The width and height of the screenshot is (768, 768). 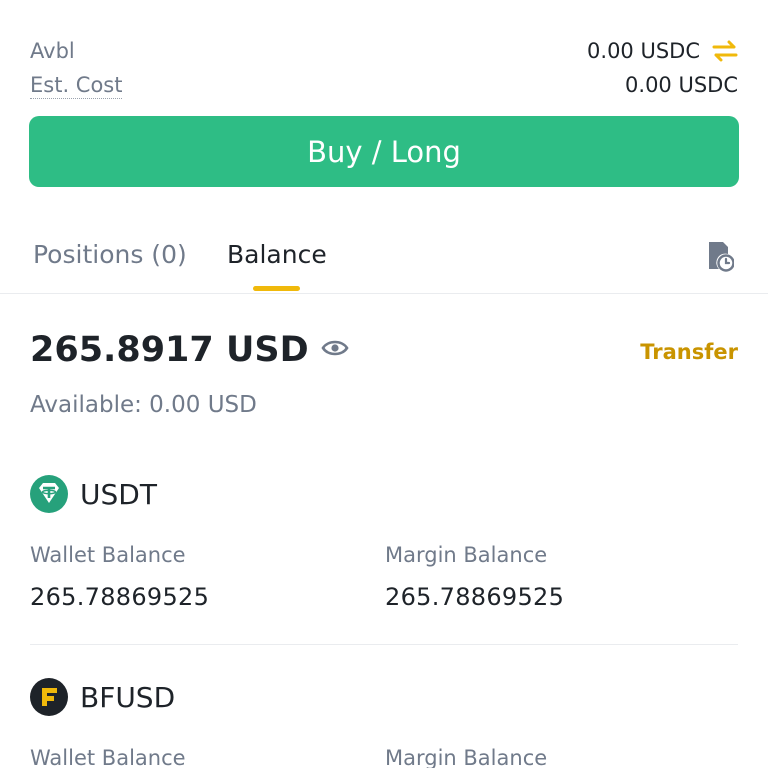 What do you see at coordinates (681, 85) in the screenshot?
I see `est-cost-value: 0.00 USDC` at bounding box center [681, 85].